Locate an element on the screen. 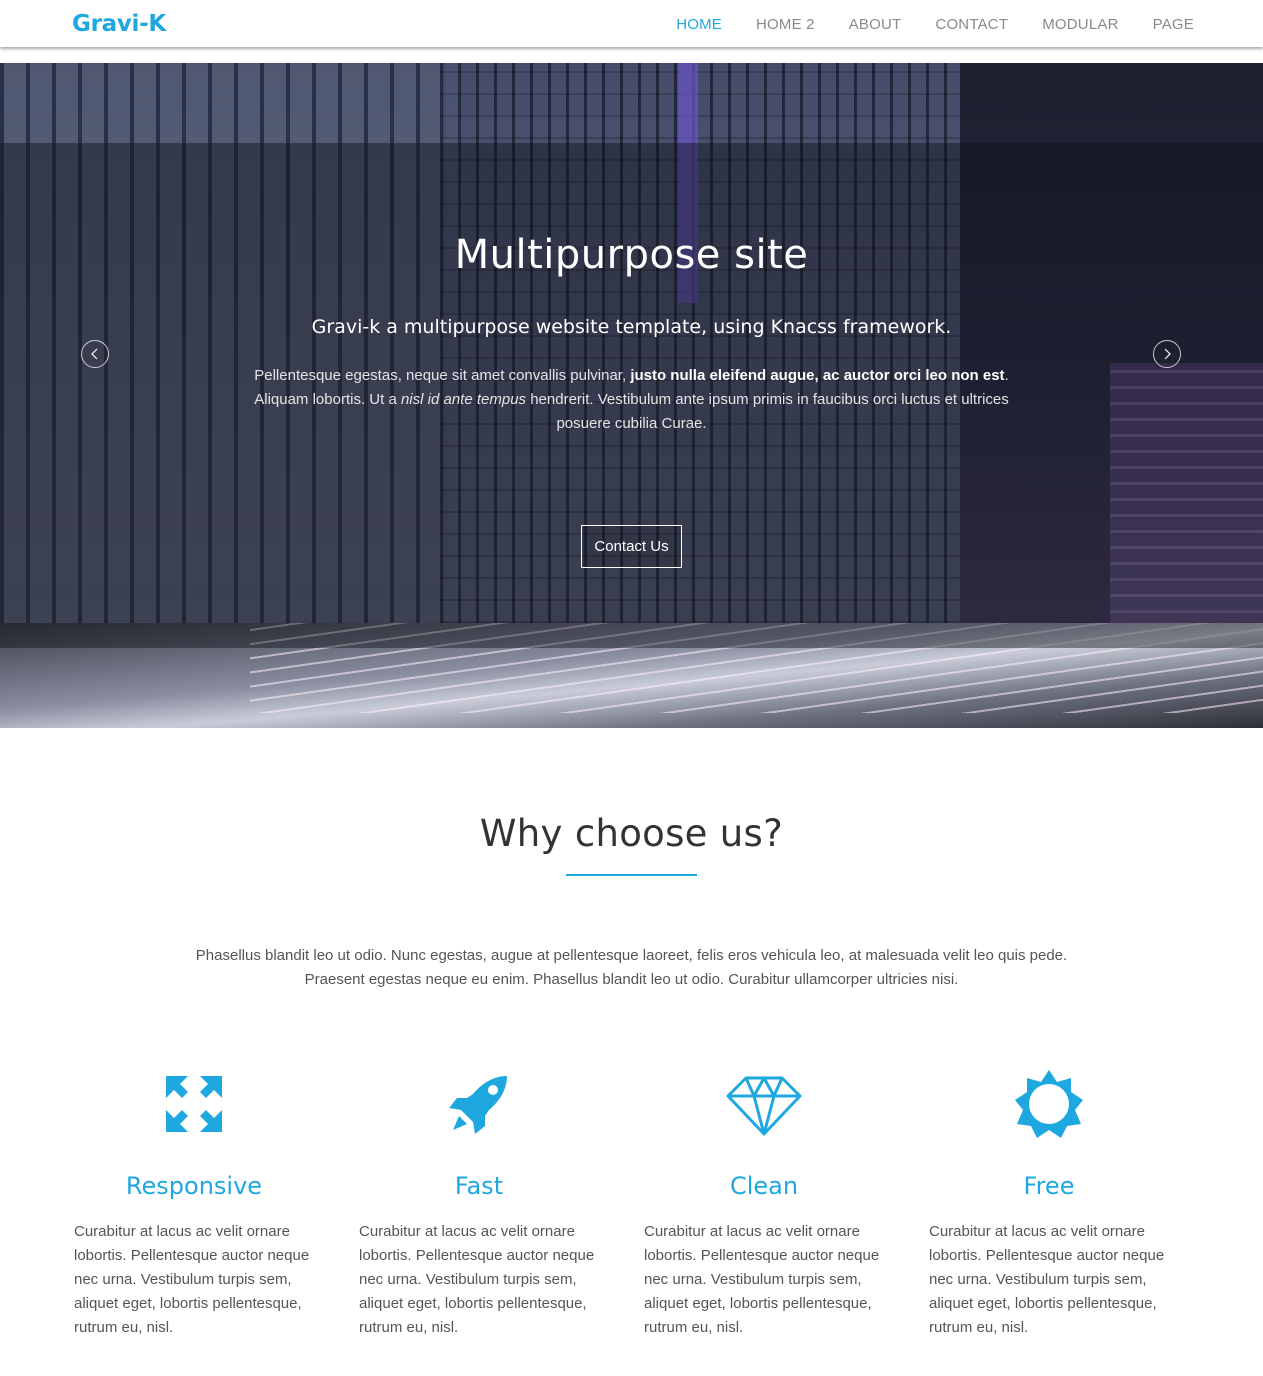 Image resolution: width=1263 pixels, height=1376 pixels. expand-arrows-icon is located at coordinates (194, 1104).